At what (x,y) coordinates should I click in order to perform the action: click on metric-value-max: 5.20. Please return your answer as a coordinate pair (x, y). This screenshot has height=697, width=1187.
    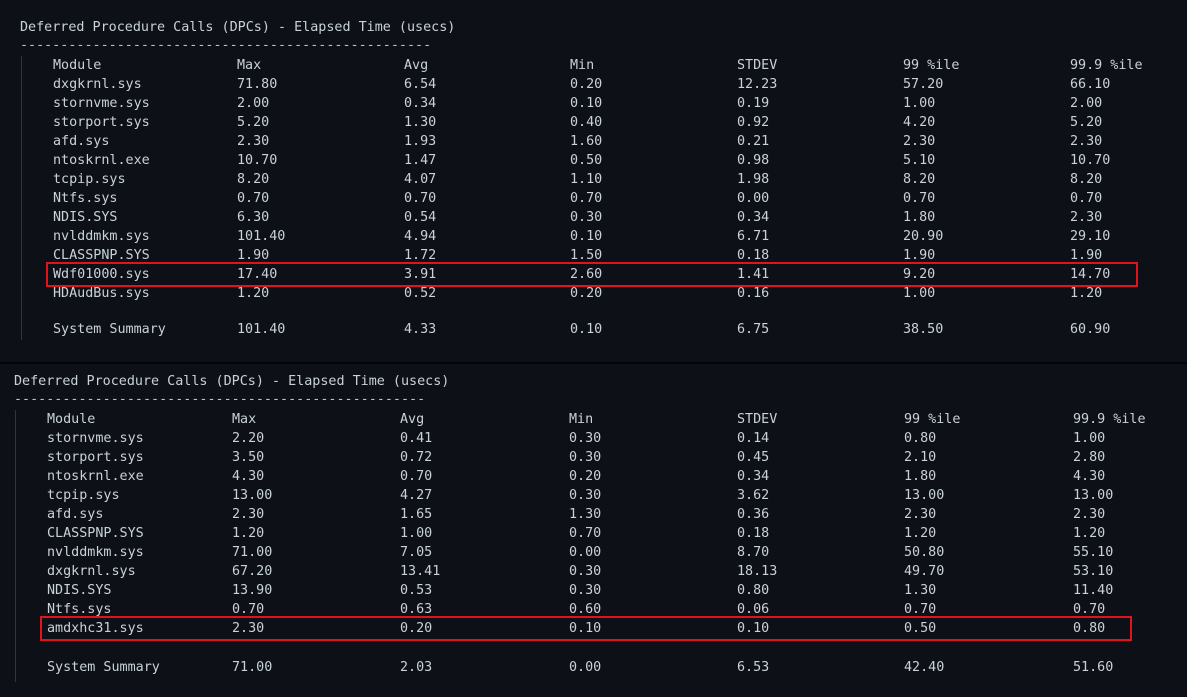
    Looking at the image, I should click on (253, 122).